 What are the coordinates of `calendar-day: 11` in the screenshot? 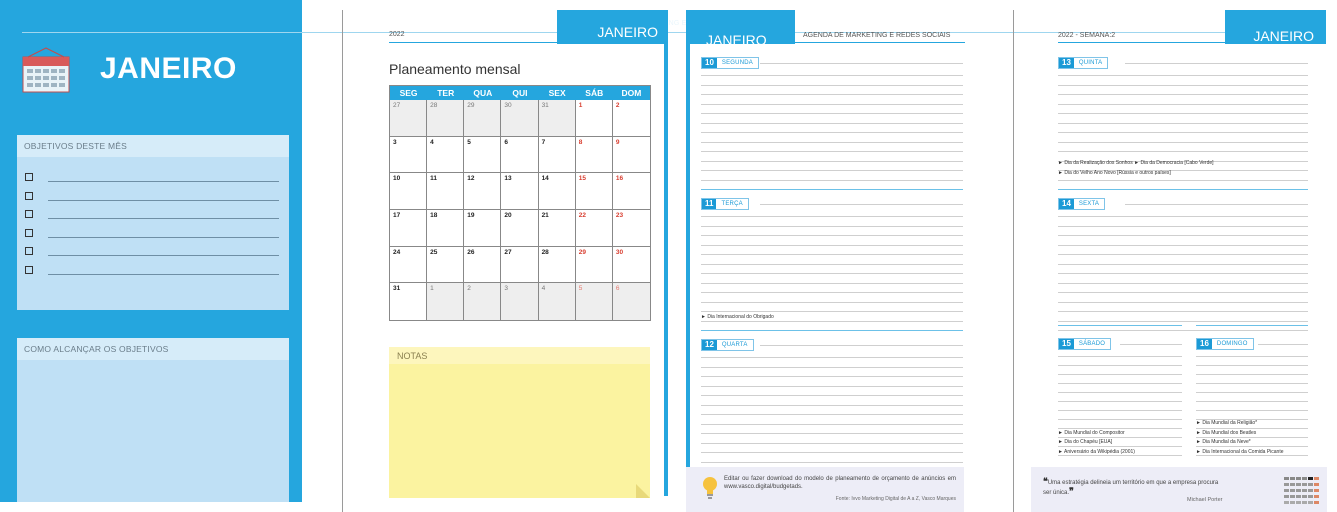 It's located at (446, 191).